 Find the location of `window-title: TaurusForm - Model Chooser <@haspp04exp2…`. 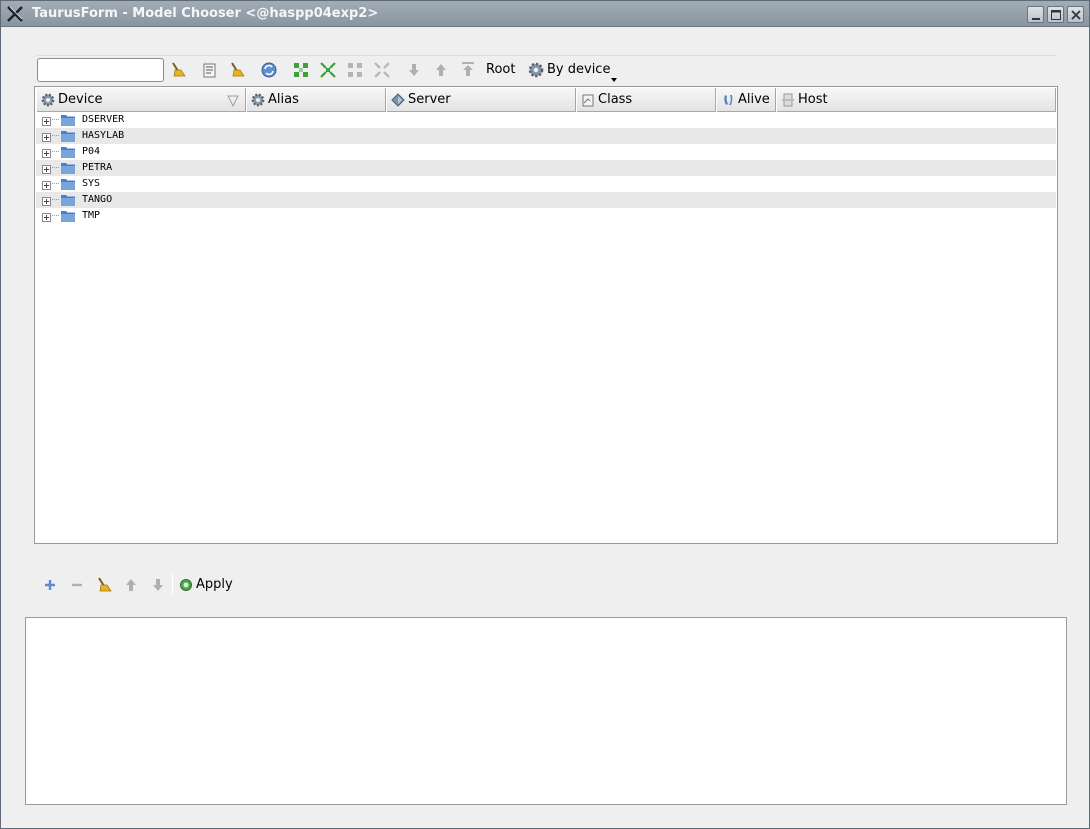

window-title: TaurusForm - Model Chooser <@haspp04exp2… is located at coordinates (205, 13).